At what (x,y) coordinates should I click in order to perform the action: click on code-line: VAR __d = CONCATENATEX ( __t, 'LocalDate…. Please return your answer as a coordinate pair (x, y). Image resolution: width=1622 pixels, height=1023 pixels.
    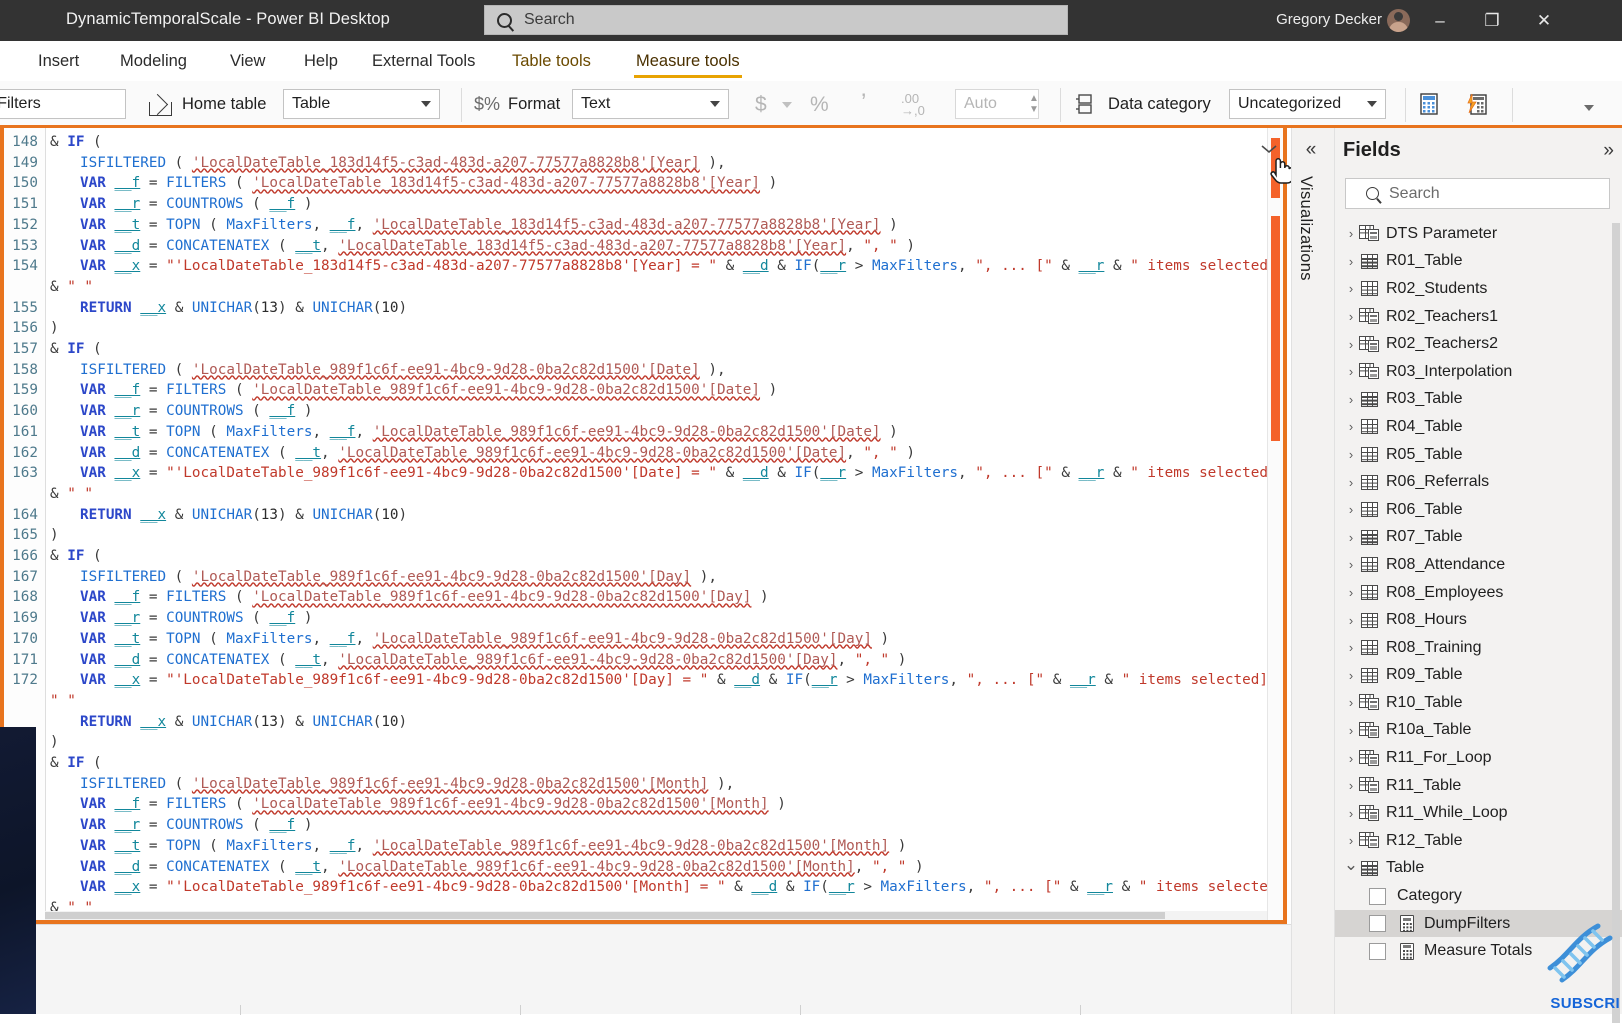
    Looking at the image, I should click on (643, 867).